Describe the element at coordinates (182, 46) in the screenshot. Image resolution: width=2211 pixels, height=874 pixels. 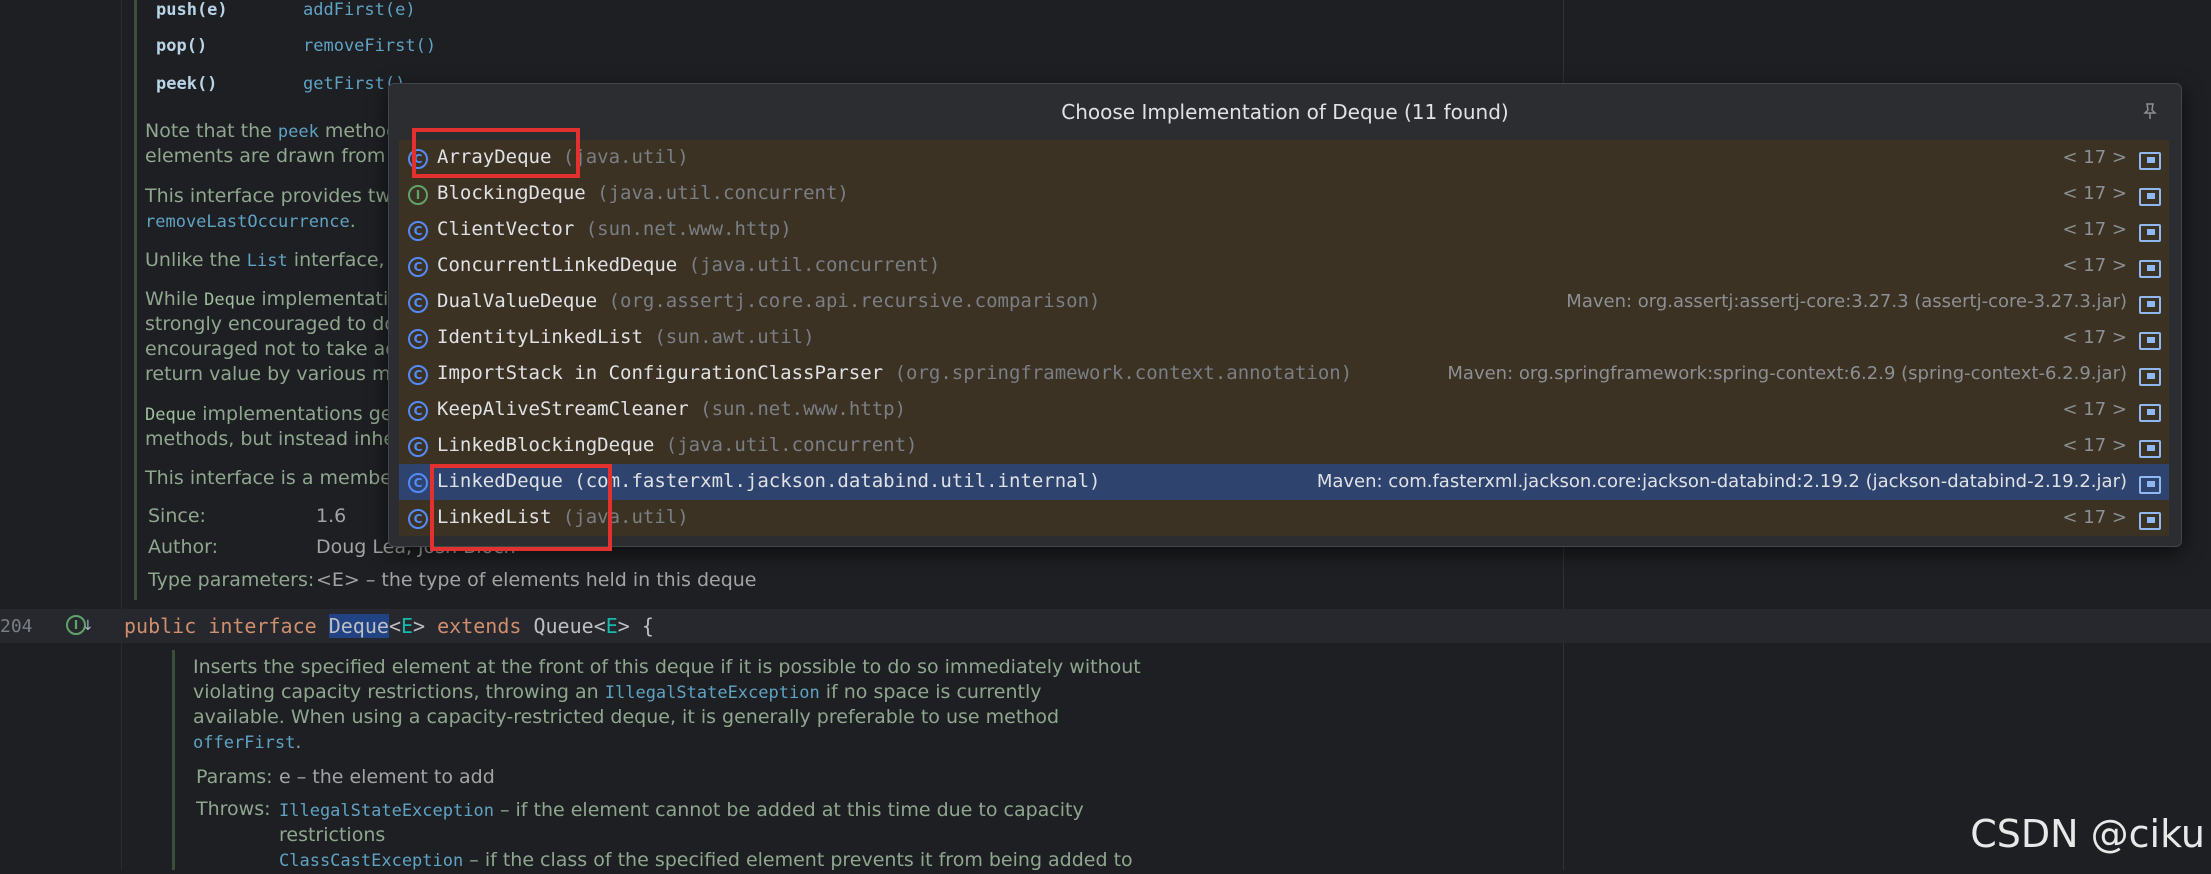
I see `alias-stack: pop()` at that location.